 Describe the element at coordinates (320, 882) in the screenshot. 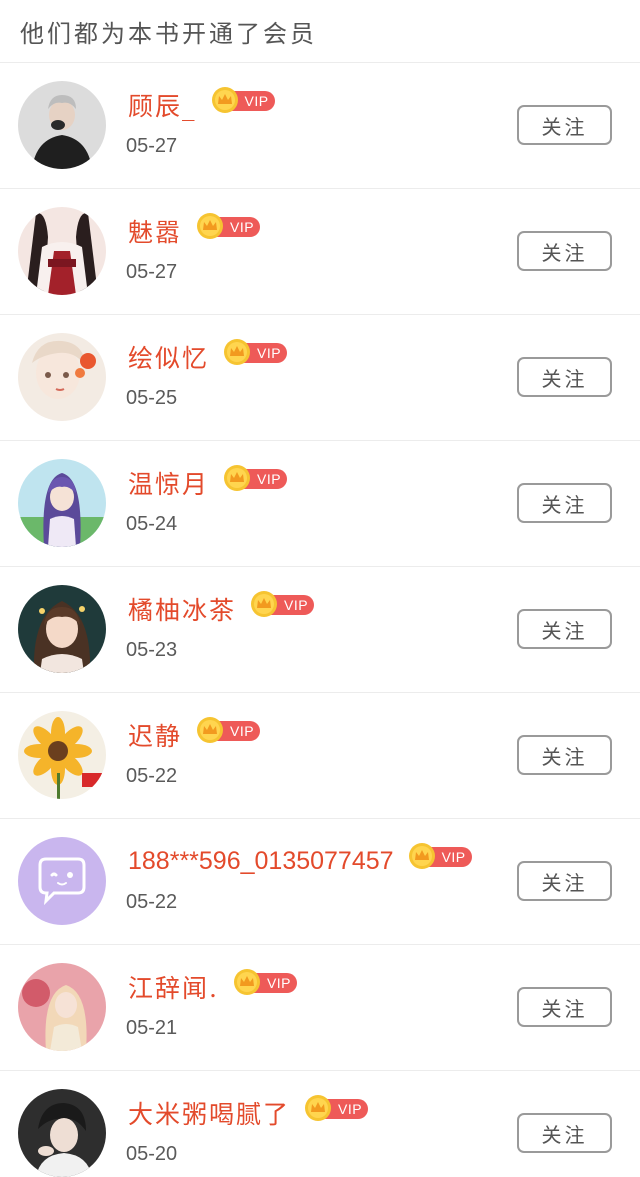

I see `member-row: 188***596_0135077457 VIP 05-22 关注` at that location.